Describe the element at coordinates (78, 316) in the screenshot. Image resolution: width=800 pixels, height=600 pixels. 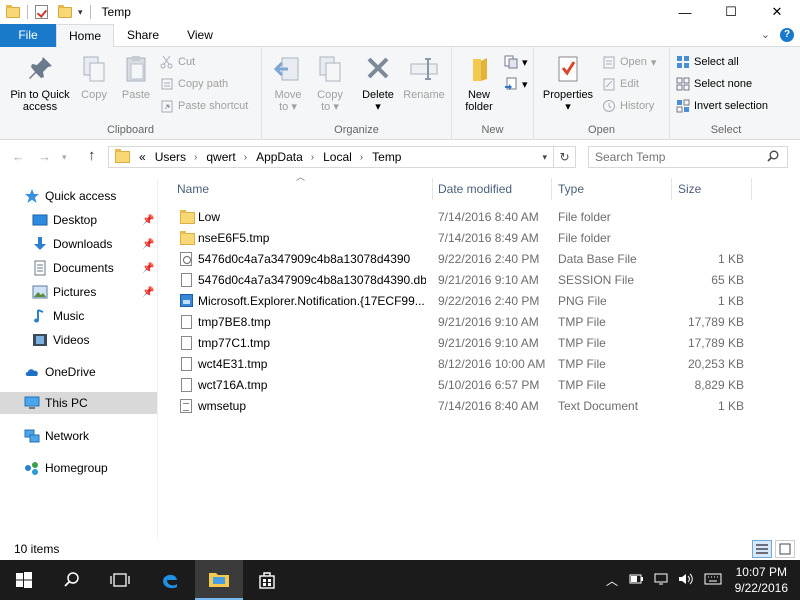
I see `nav-item-music: Music` at that location.